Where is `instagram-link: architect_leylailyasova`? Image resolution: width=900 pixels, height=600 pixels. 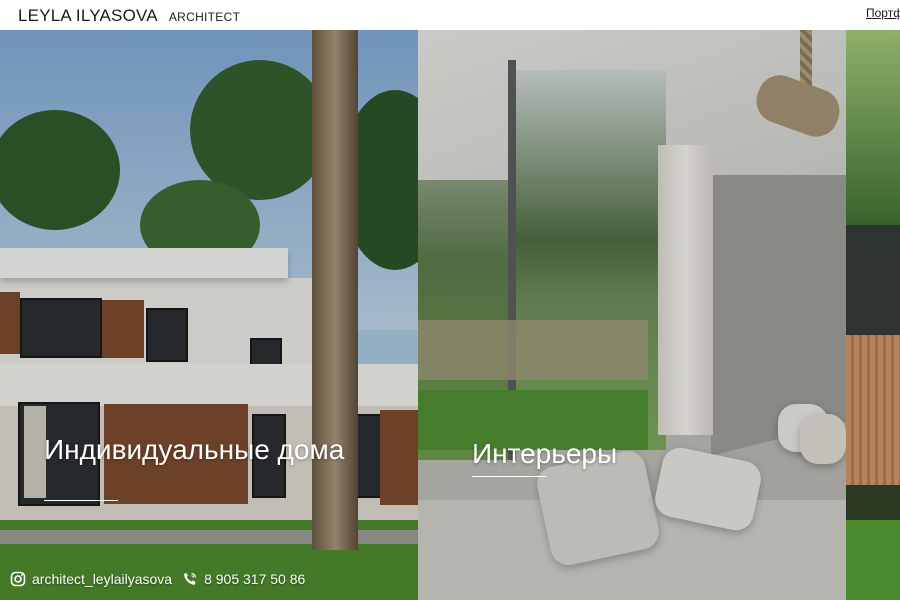
instagram-link: architect_leylailyasova is located at coordinates (91, 579).